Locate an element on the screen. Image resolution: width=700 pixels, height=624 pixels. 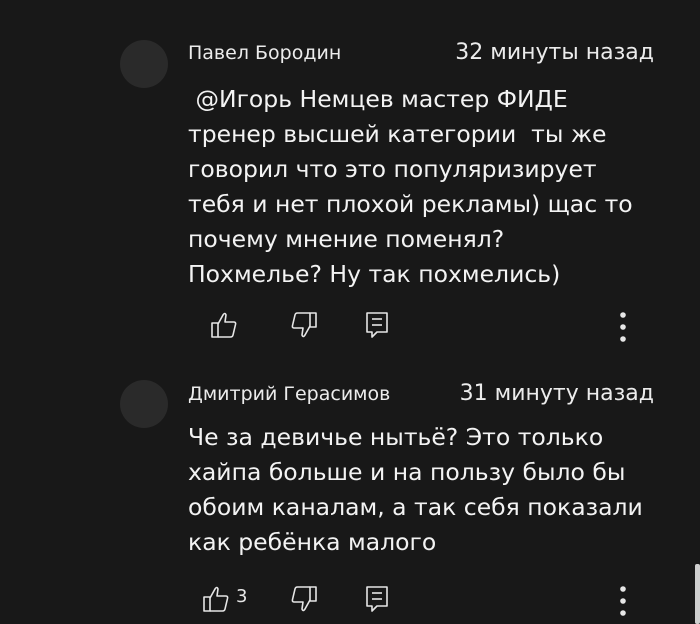
like-count: 3 is located at coordinates (242, 596).